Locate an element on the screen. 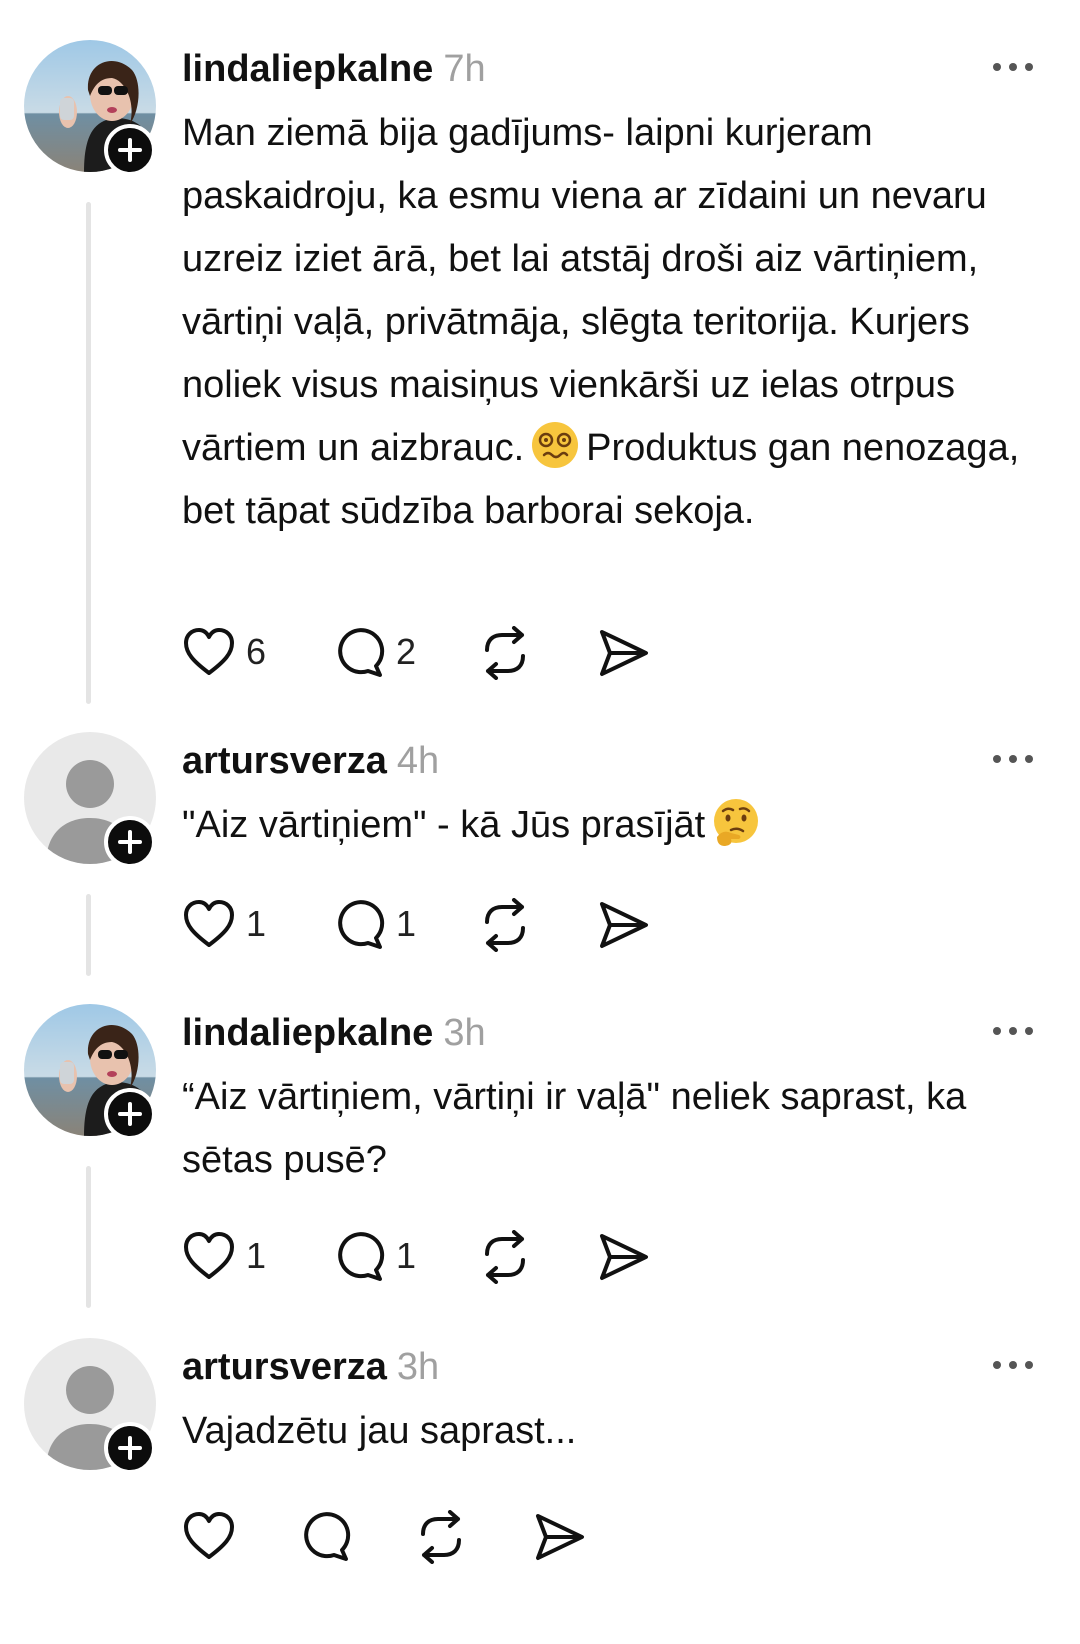  action-bar: 6 2 is located at coordinates (532, 653).